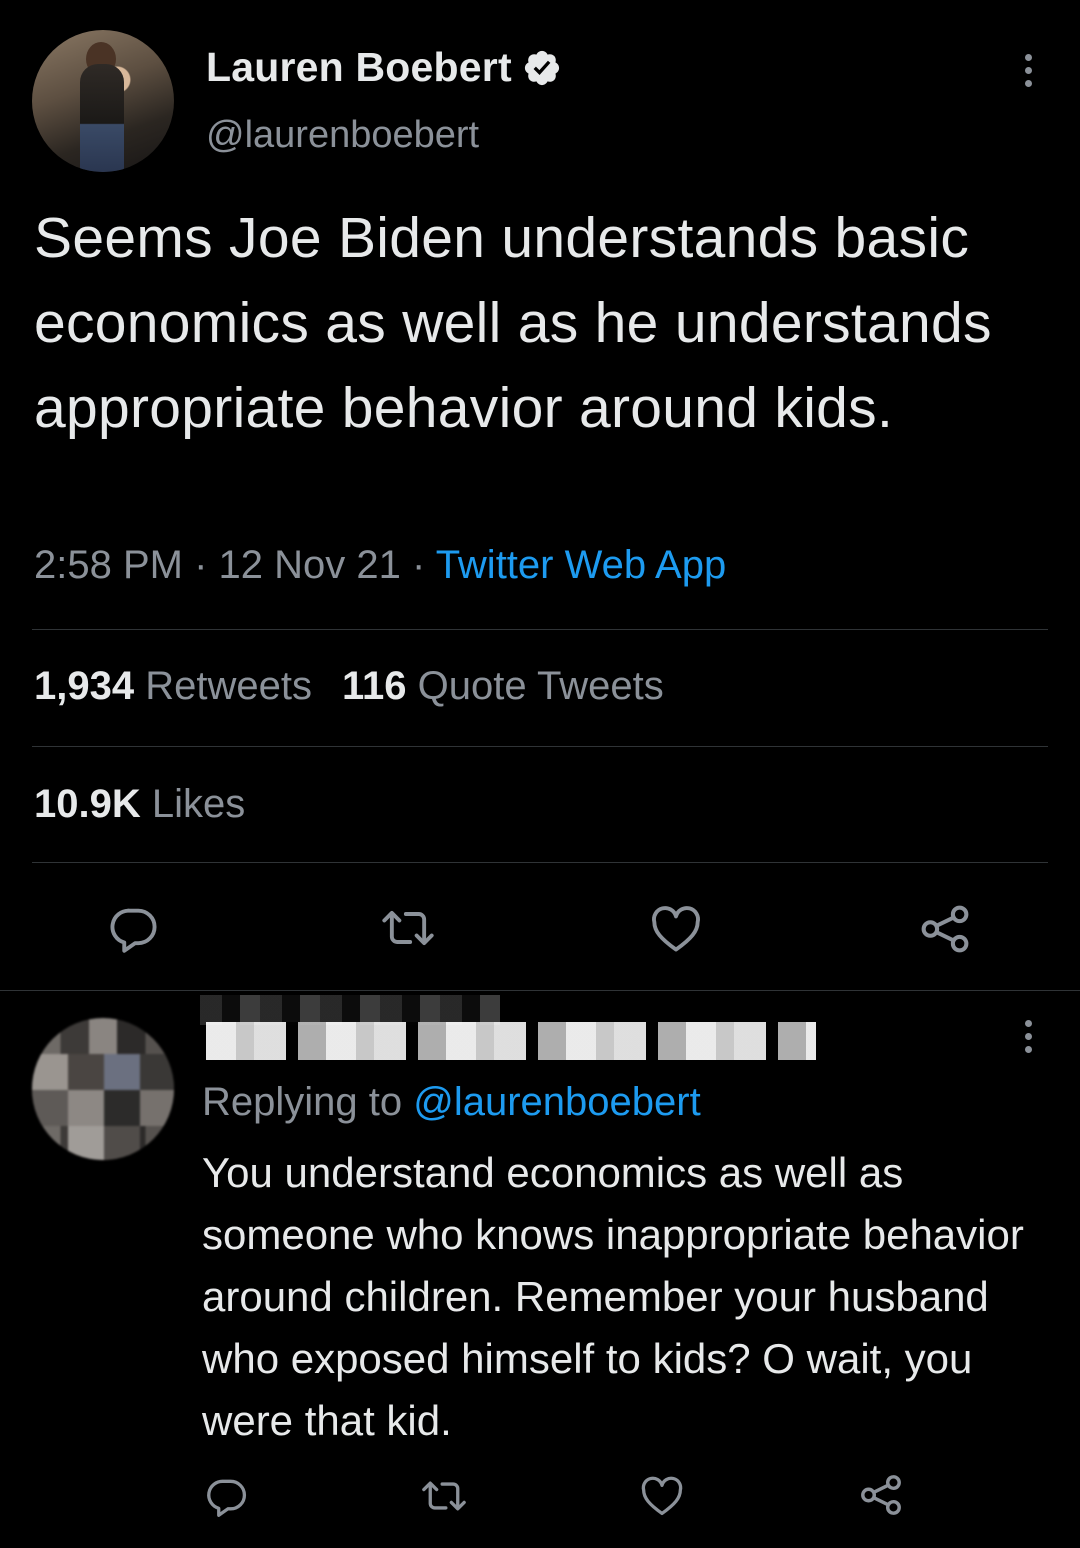 The width and height of the screenshot is (1080, 1548). What do you see at coordinates (310, 565) in the screenshot?
I see `tweet-date: 12 Nov 21` at bounding box center [310, 565].